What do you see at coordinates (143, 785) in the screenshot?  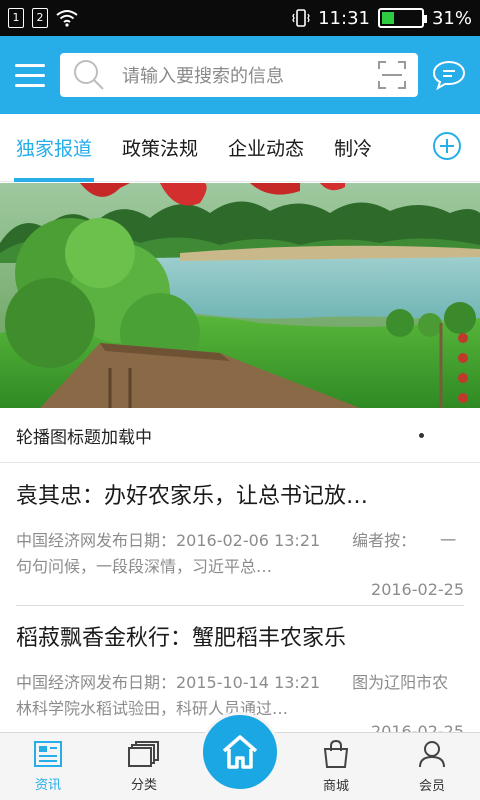 I see `nav-category-label: 分类` at bounding box center [143, 785].